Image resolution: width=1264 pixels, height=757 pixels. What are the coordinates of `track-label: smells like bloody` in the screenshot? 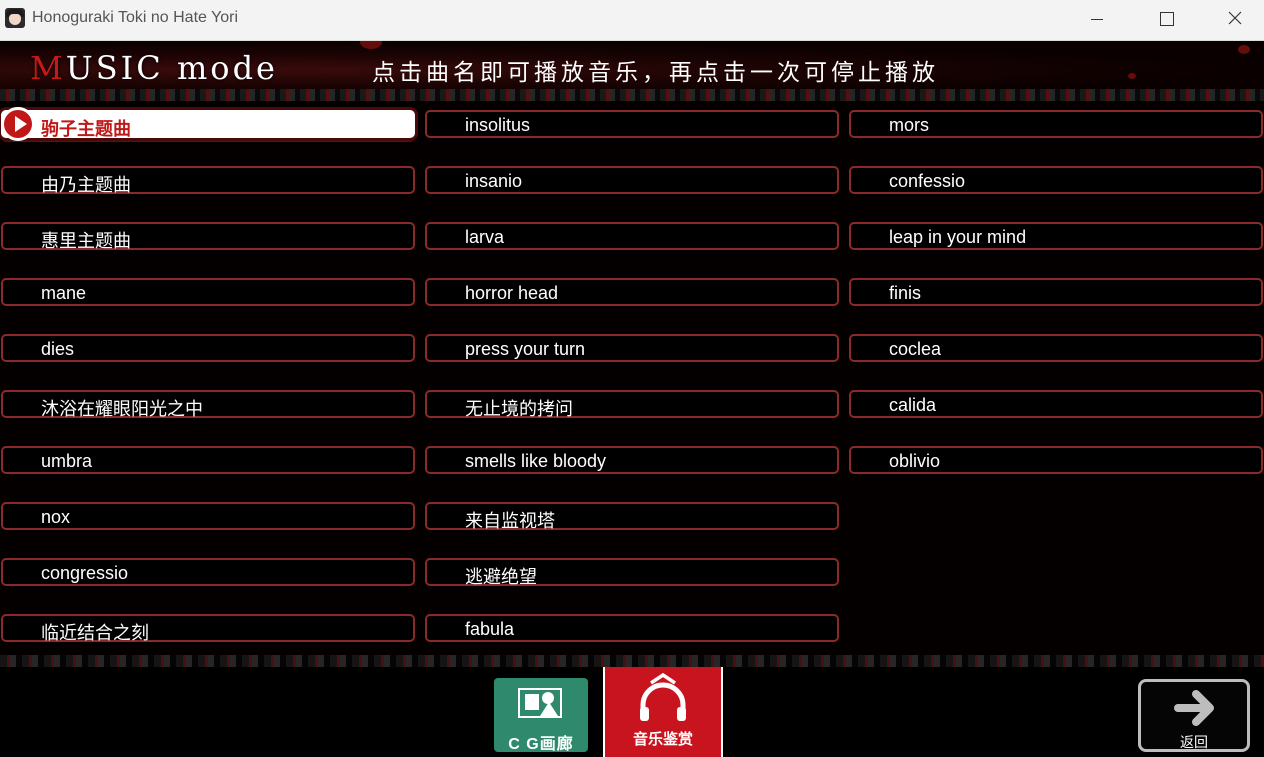 It's located at (536, 461).